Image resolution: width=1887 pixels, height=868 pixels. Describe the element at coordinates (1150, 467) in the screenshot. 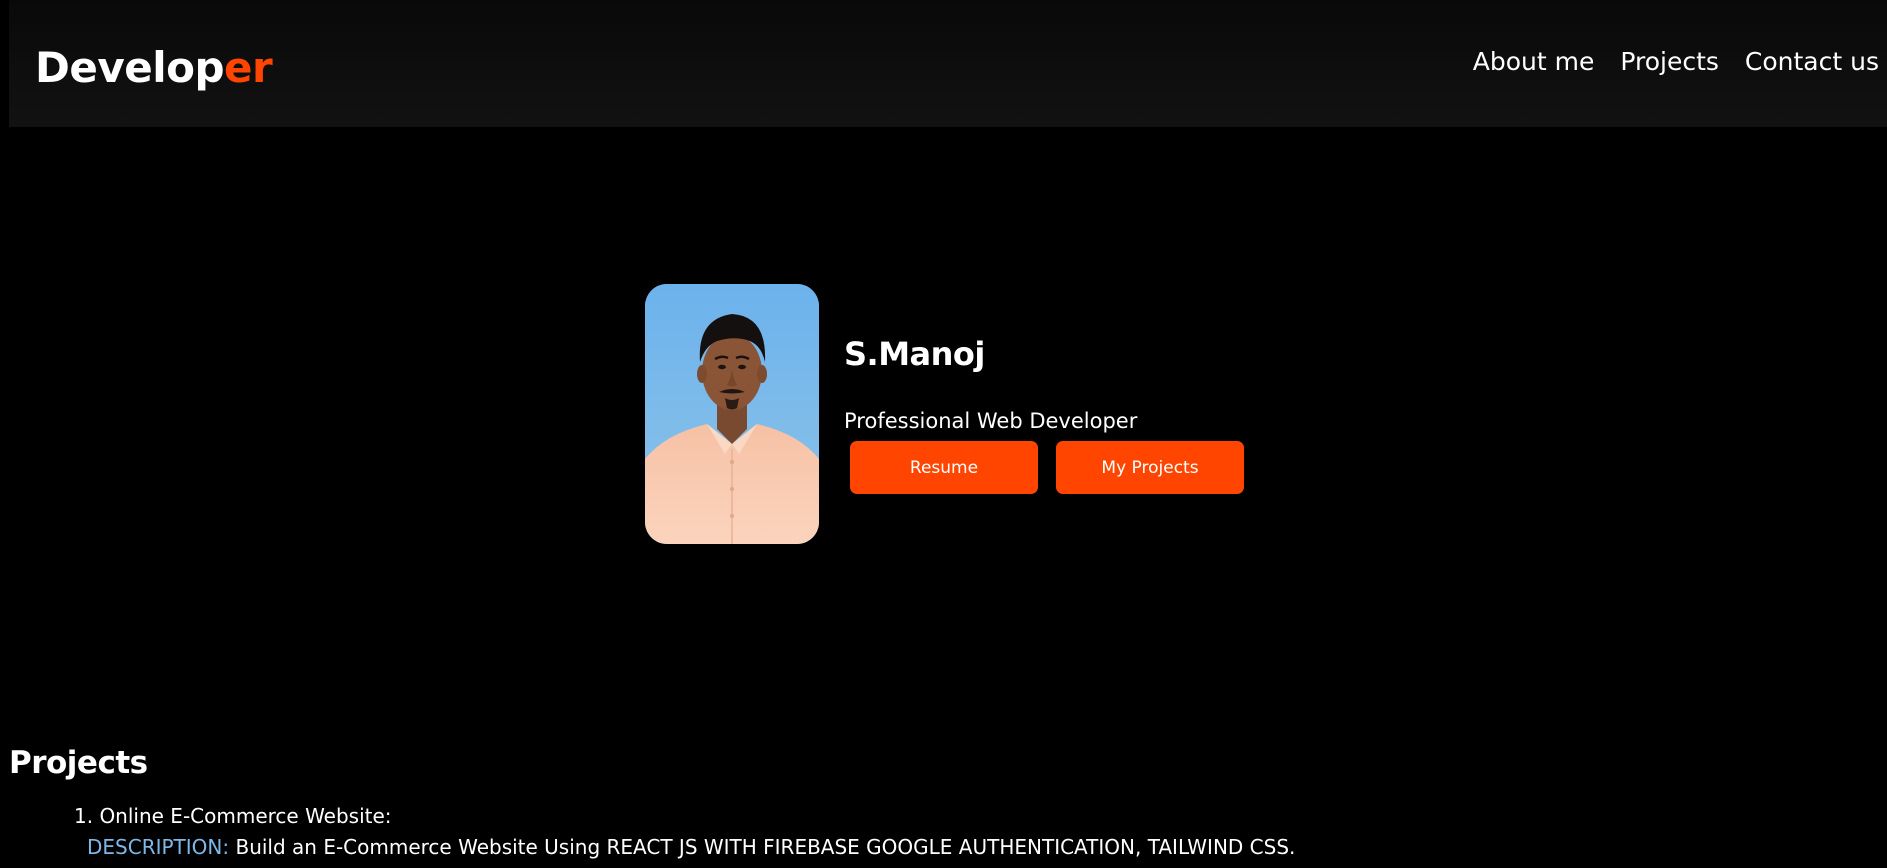

I see `my-projects-button: My Projects` at that location.